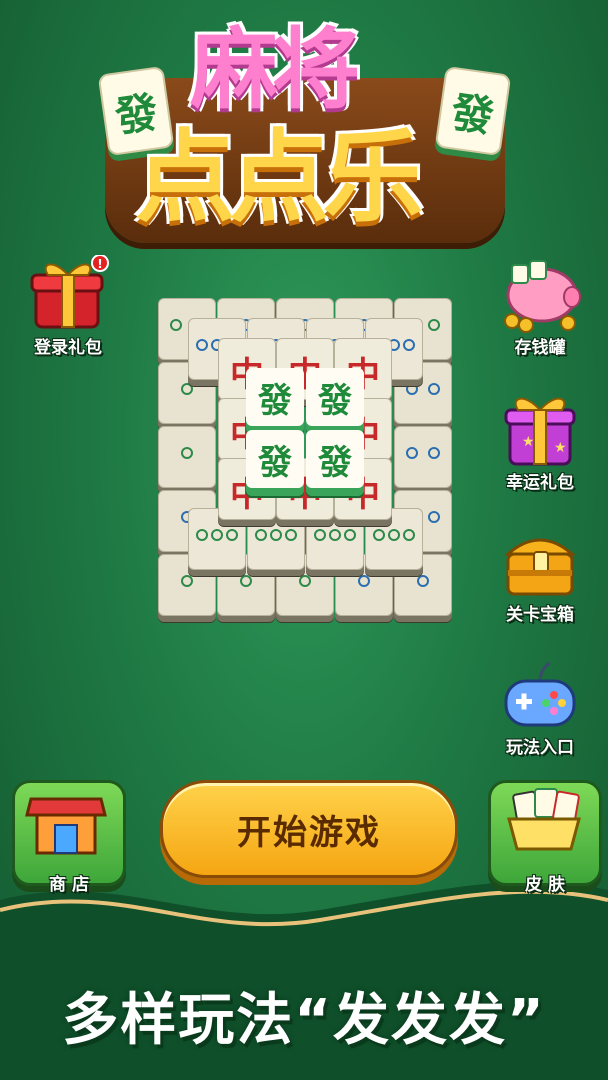 The height and width of the screenshot is (1080, 608). I want to click on lucky-gift-icon: ★ ★, so click(540, 429).